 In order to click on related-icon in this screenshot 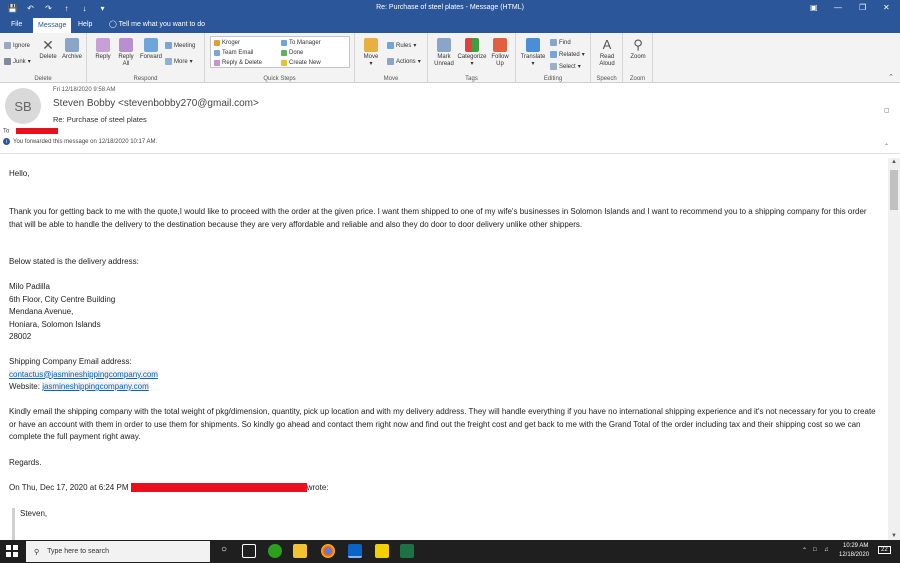, I will do `click(553, 54)`.